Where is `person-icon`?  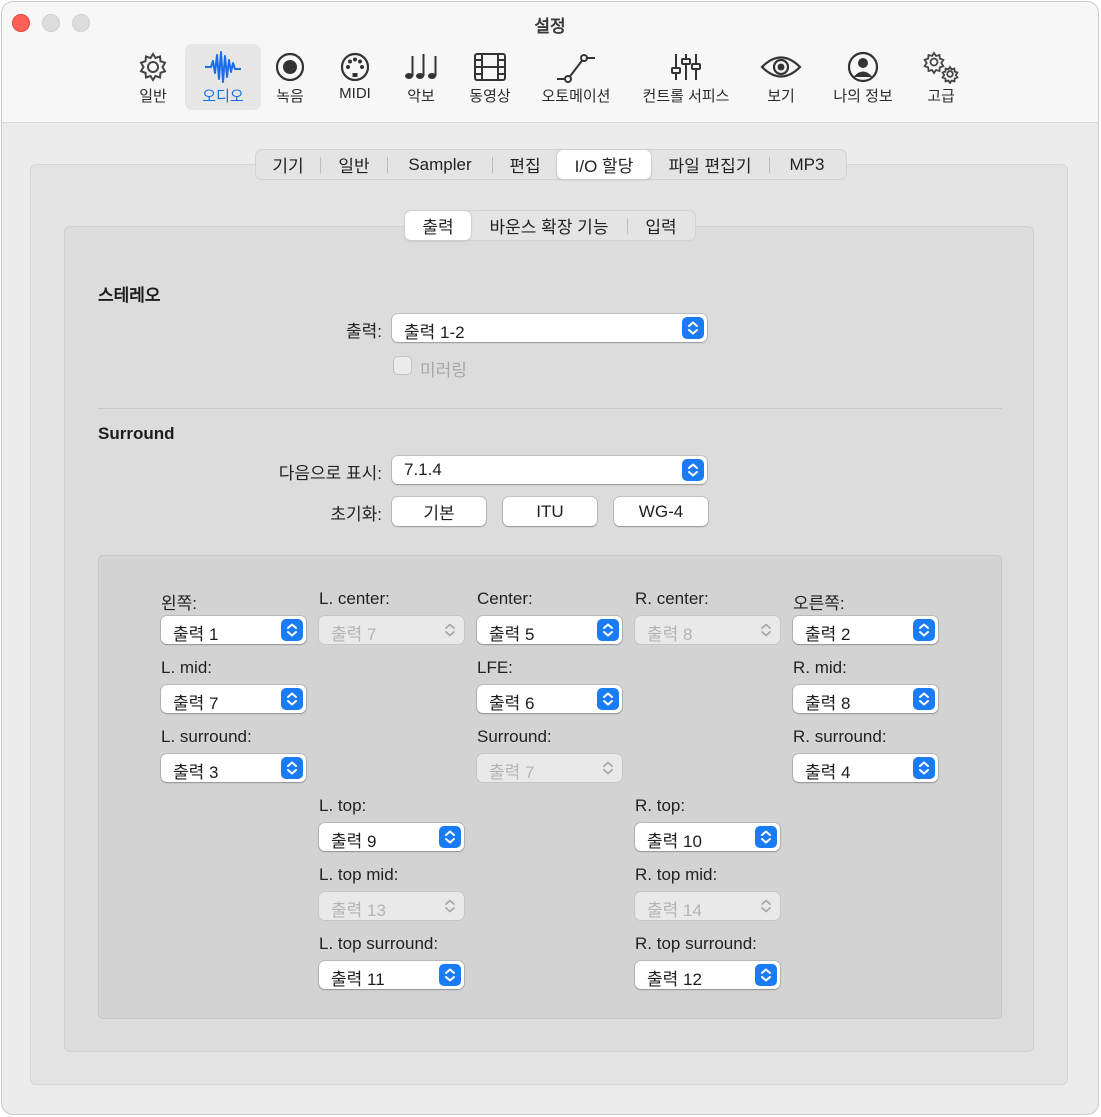
person-icon is located at coordinates (863, 69).